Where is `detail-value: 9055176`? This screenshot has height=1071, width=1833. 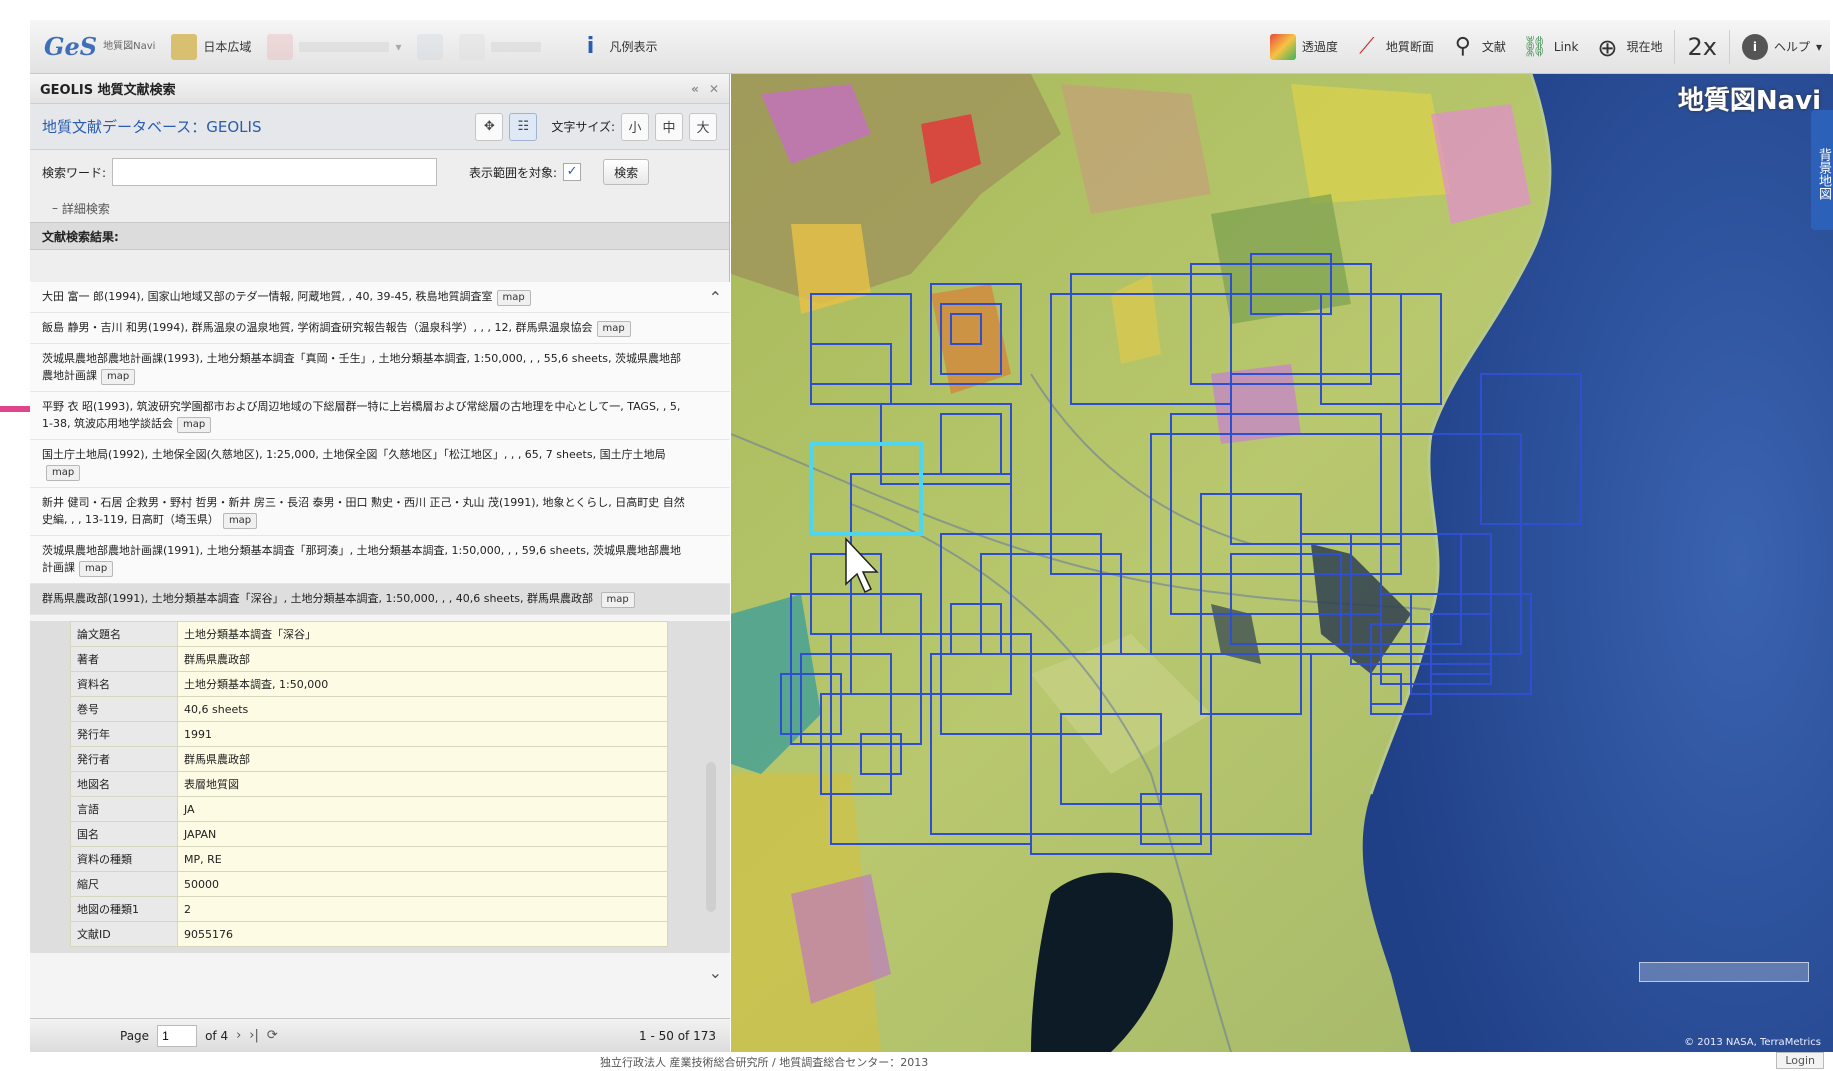 detail-value: 9055176 is located at coordinates (422, 934).